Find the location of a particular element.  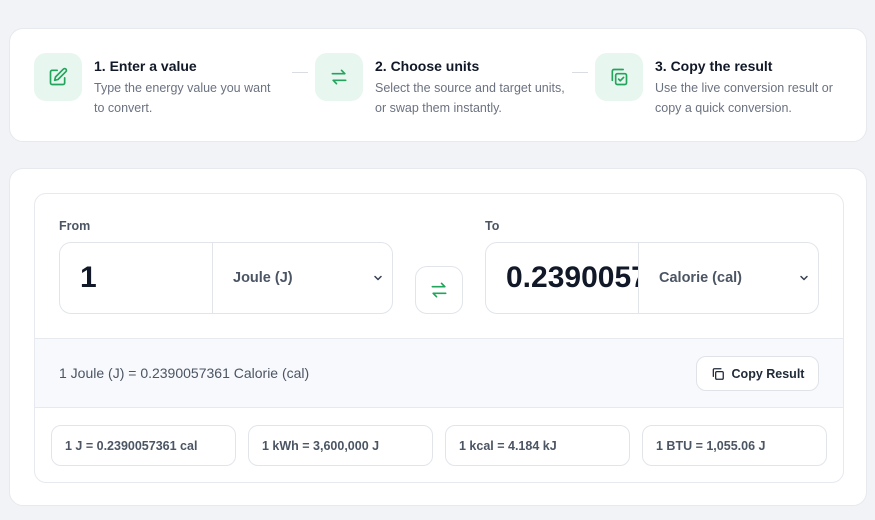

step-title: 2. Choose units is located at coordinates (427, 66).